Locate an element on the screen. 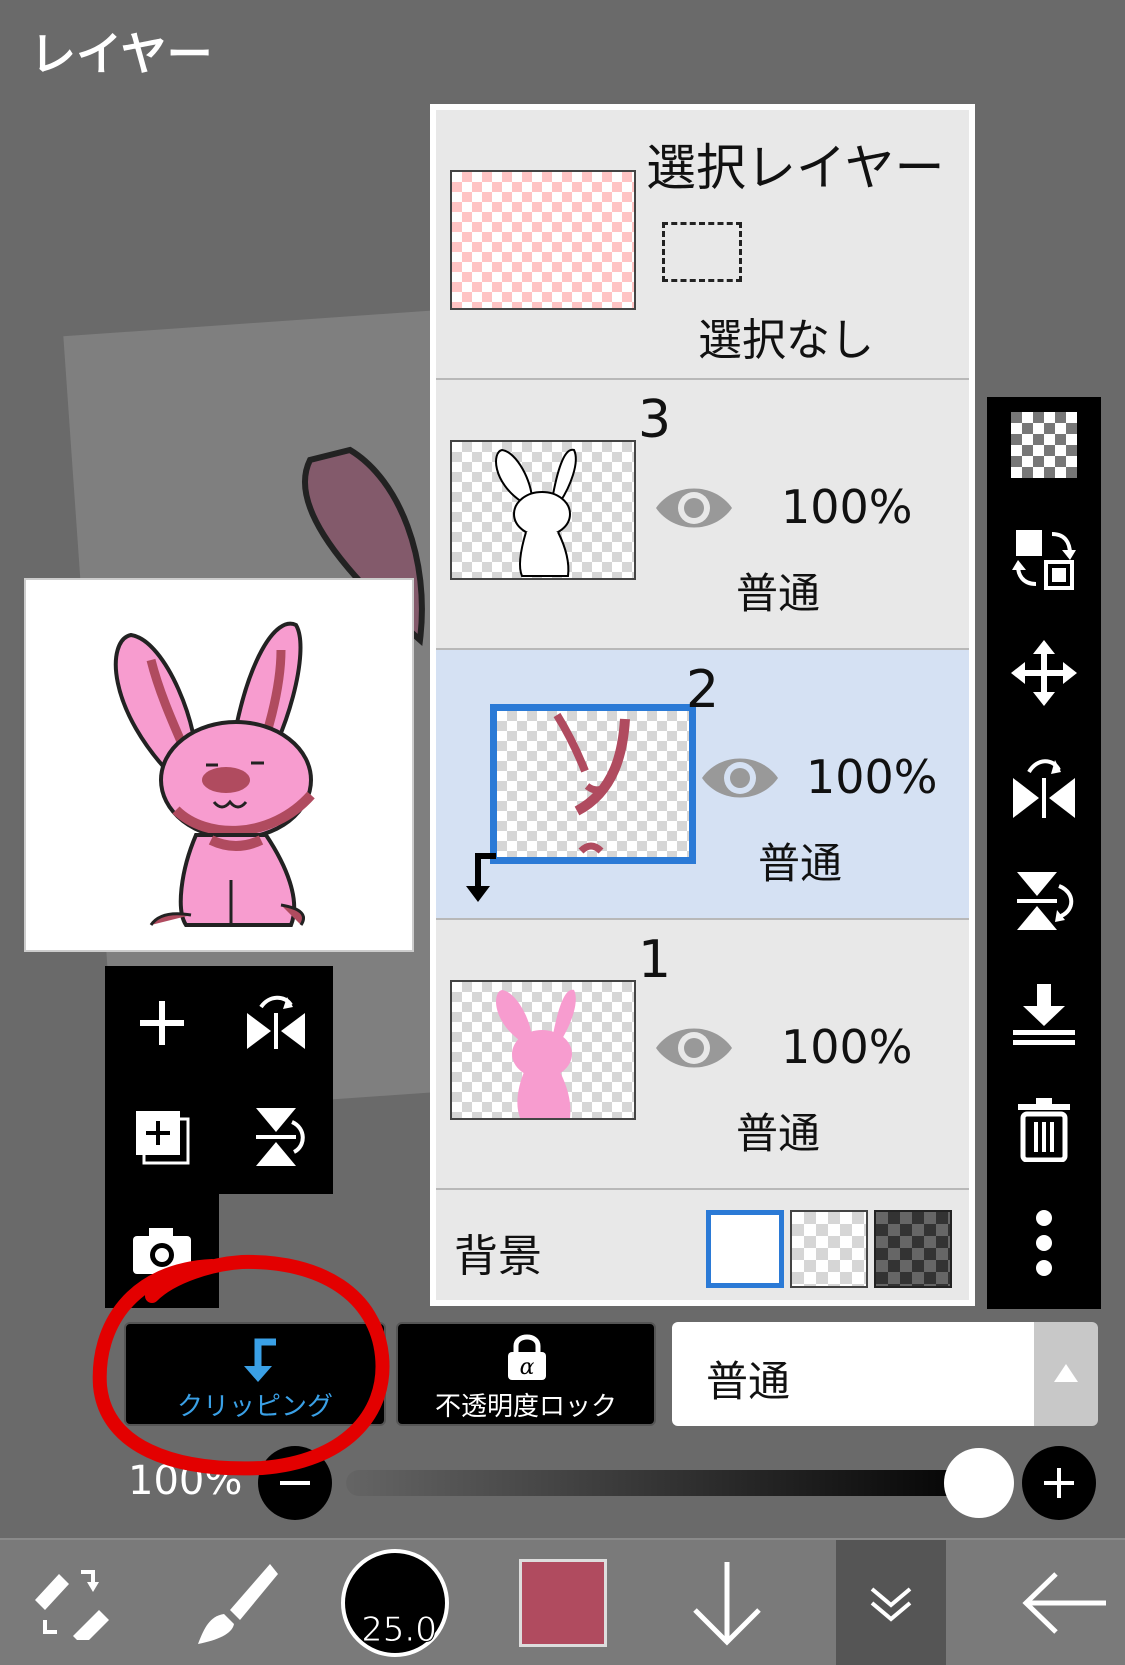 This screenshot has height=1665, width=1125. lock-alpha-icon: α is located at coordinates (527, 1357).